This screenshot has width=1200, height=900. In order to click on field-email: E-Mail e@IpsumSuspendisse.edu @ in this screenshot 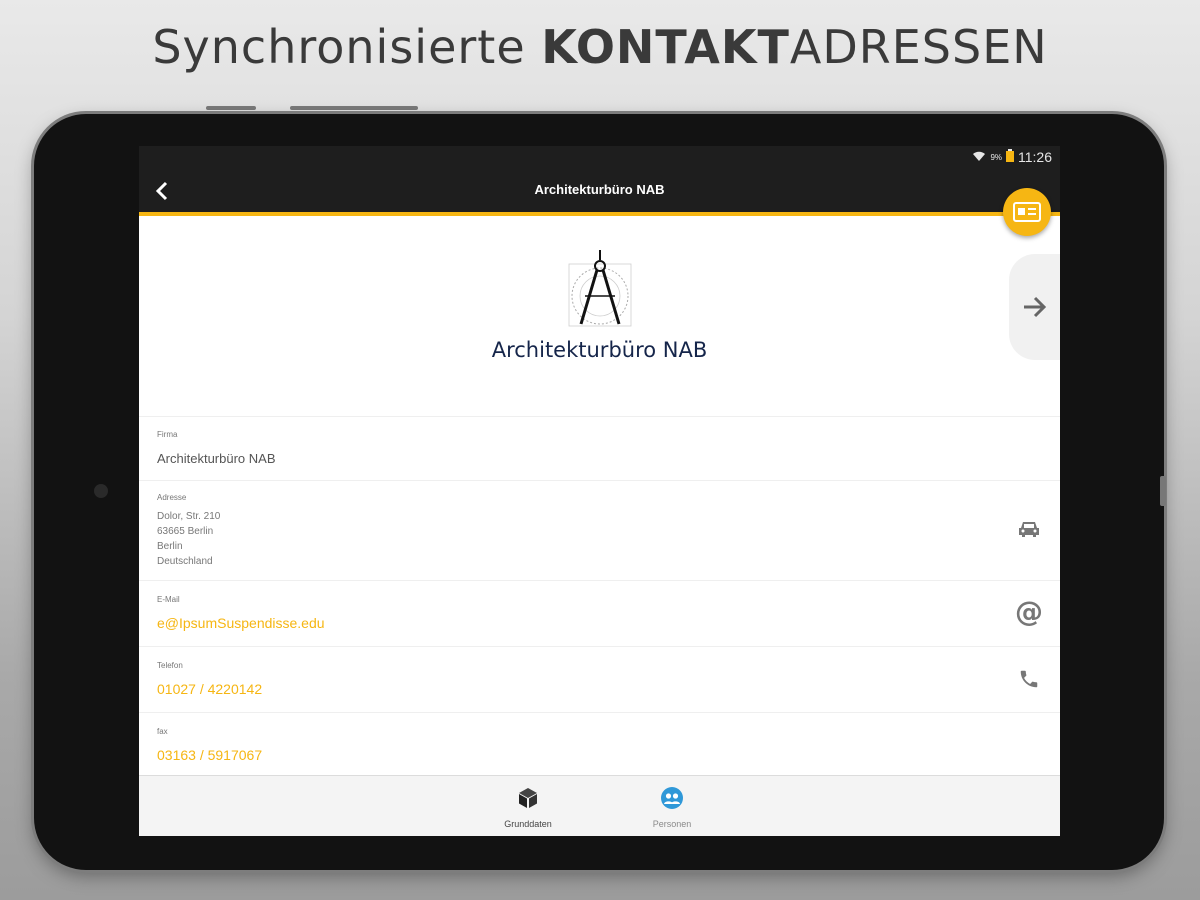, I will do `click(599, 612)`.